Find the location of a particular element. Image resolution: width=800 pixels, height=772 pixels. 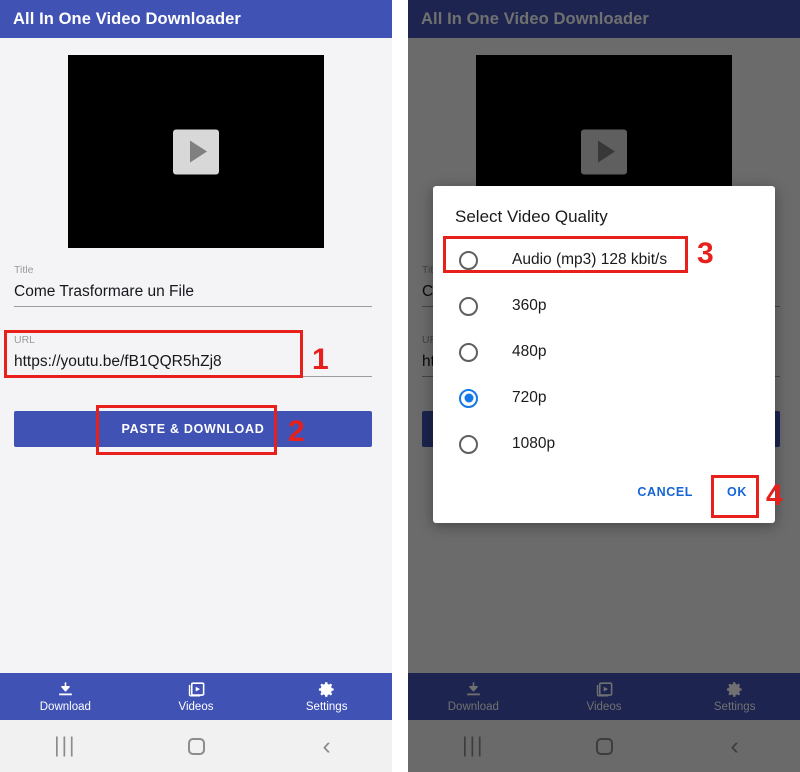

nav-item-settings-dimmed: Settings is located at coordinates (734, 696).